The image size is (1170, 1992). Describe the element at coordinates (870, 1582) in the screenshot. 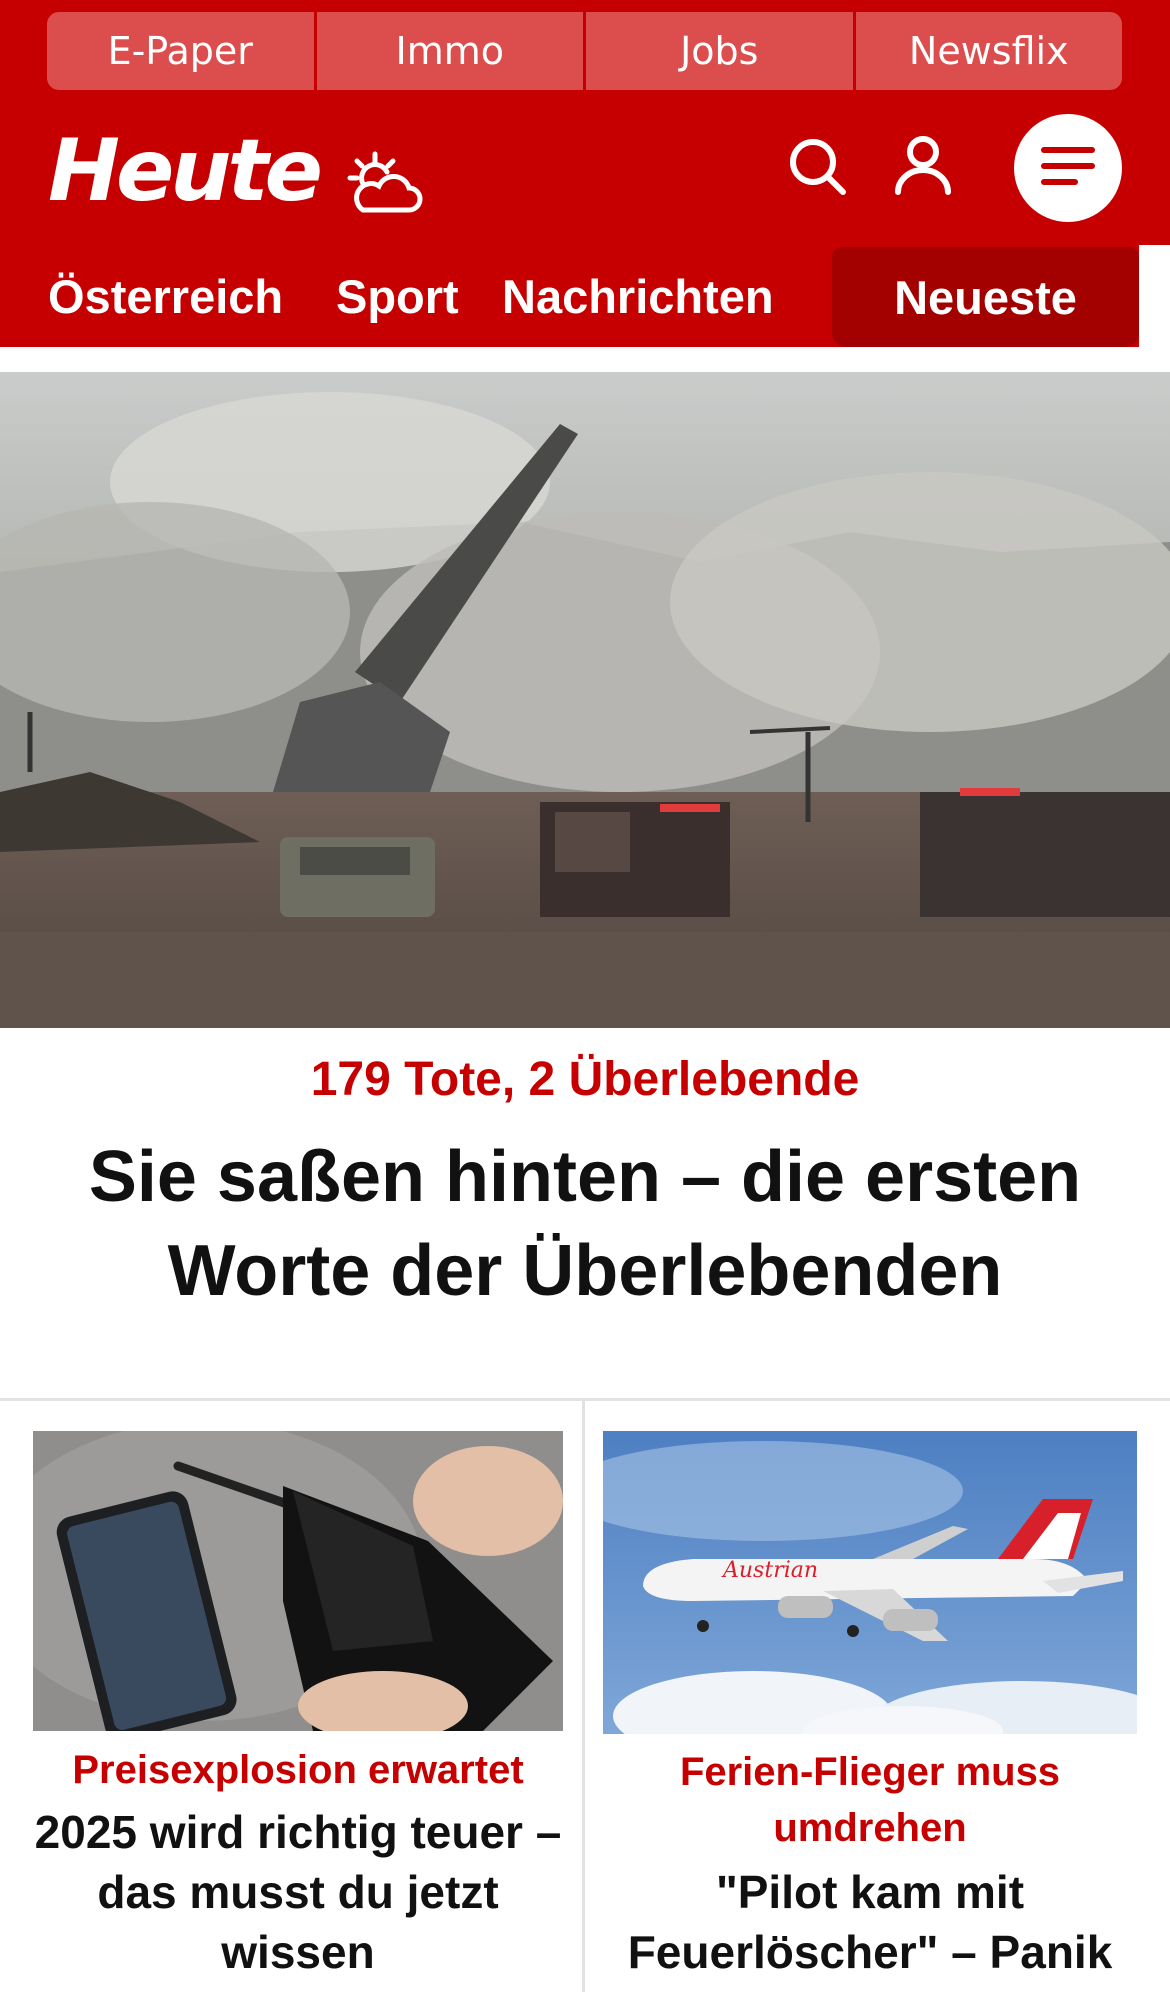

I see `card-image-airplane: Austrian` at that location.